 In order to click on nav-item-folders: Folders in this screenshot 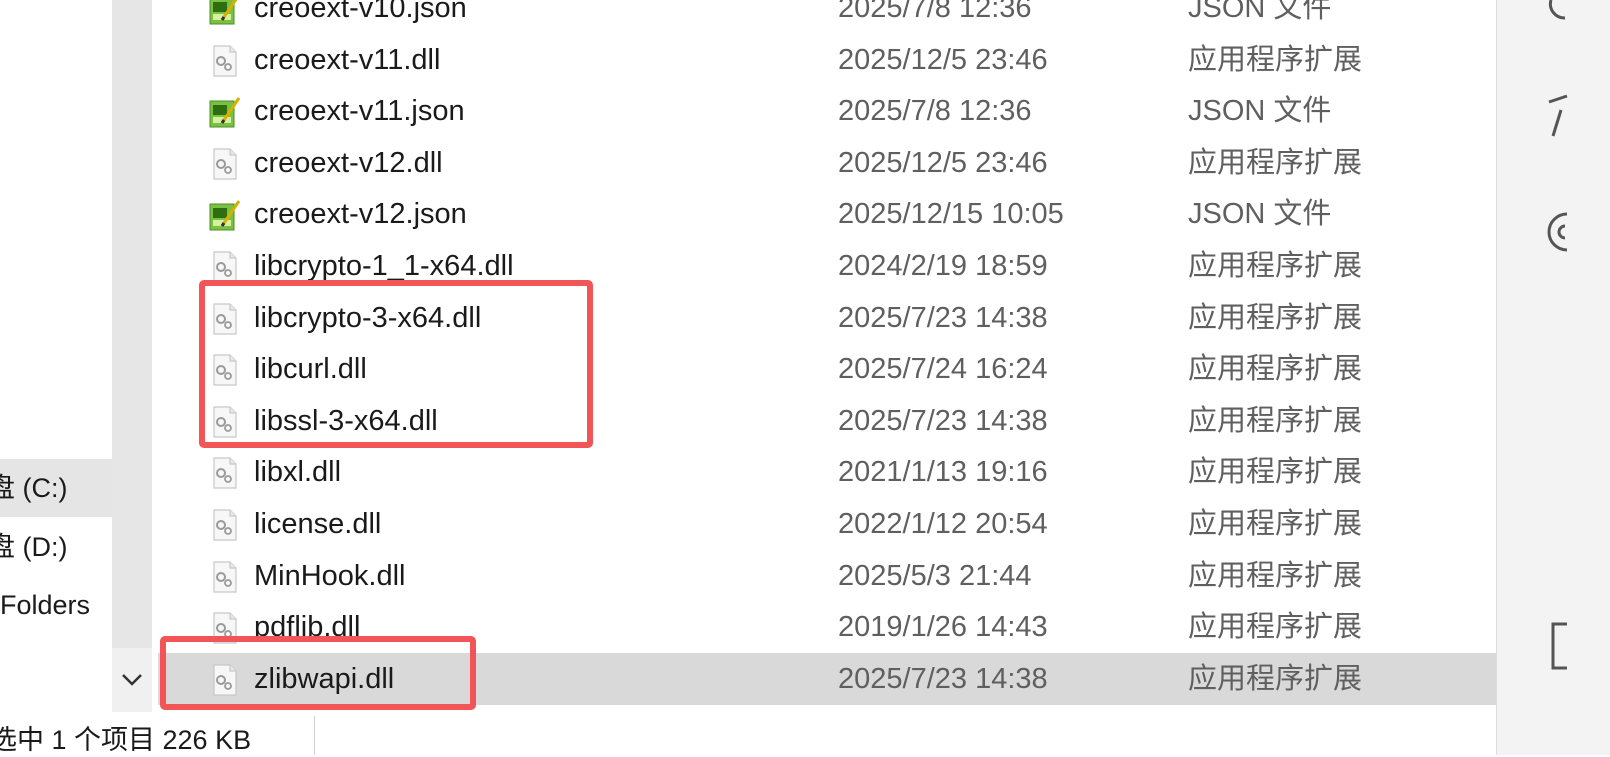, I will do `click(56, 605)`.